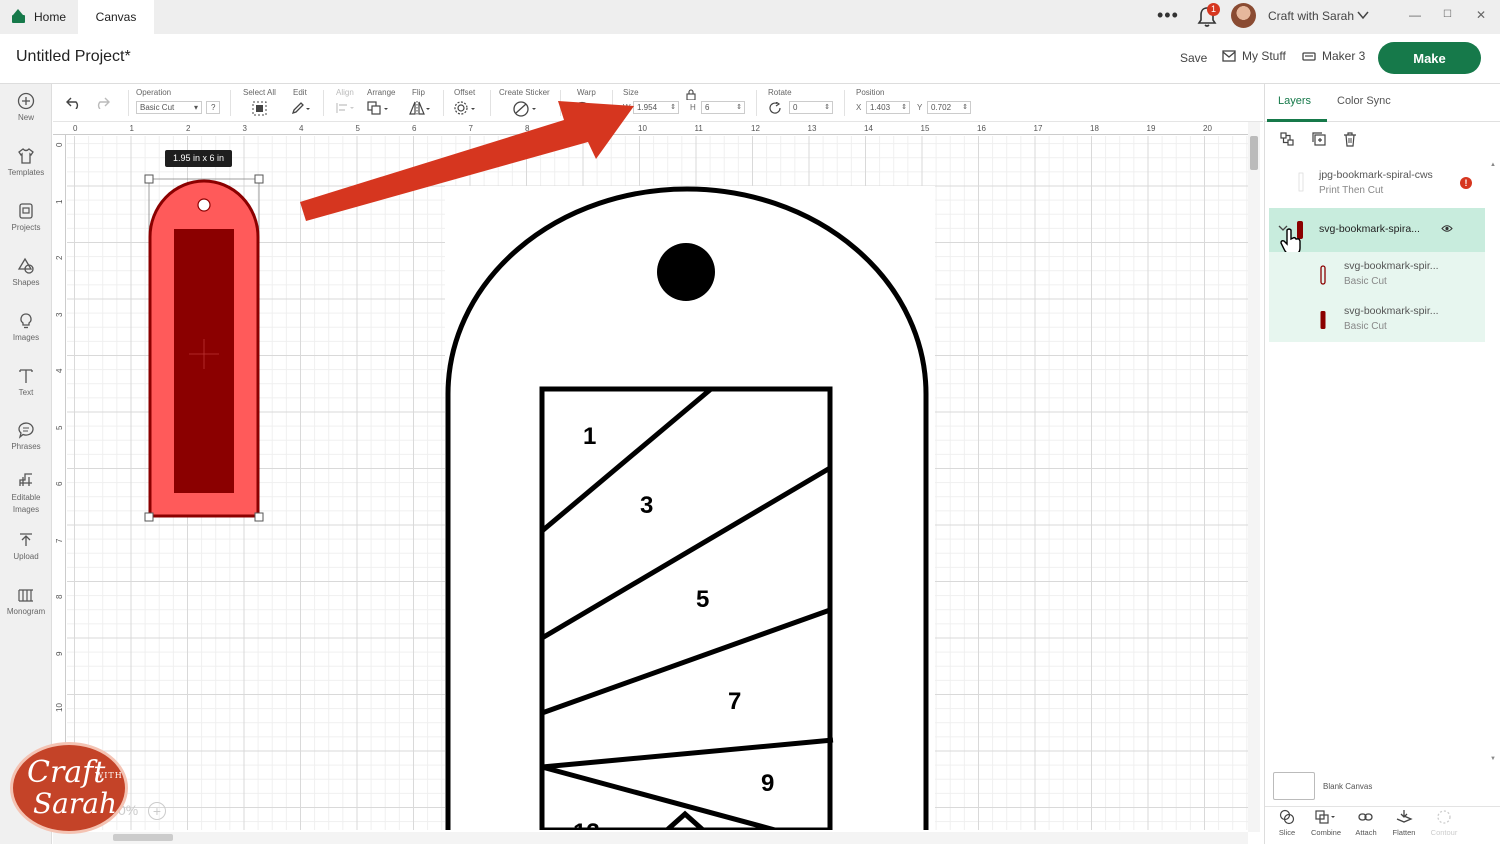 This screenshot has width=1500, height=844. Describe the element at coordinates (1366, 832) in the screenshot. I see `attach-label: Attach` at that location.